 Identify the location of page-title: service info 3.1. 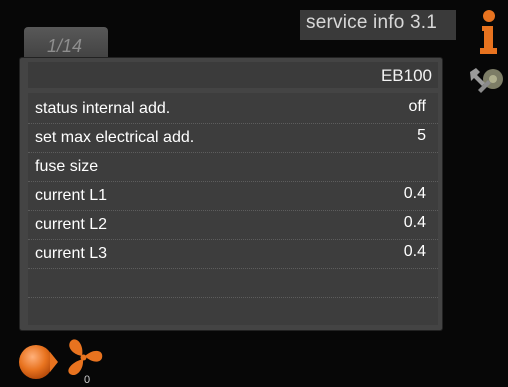
(371, 22).